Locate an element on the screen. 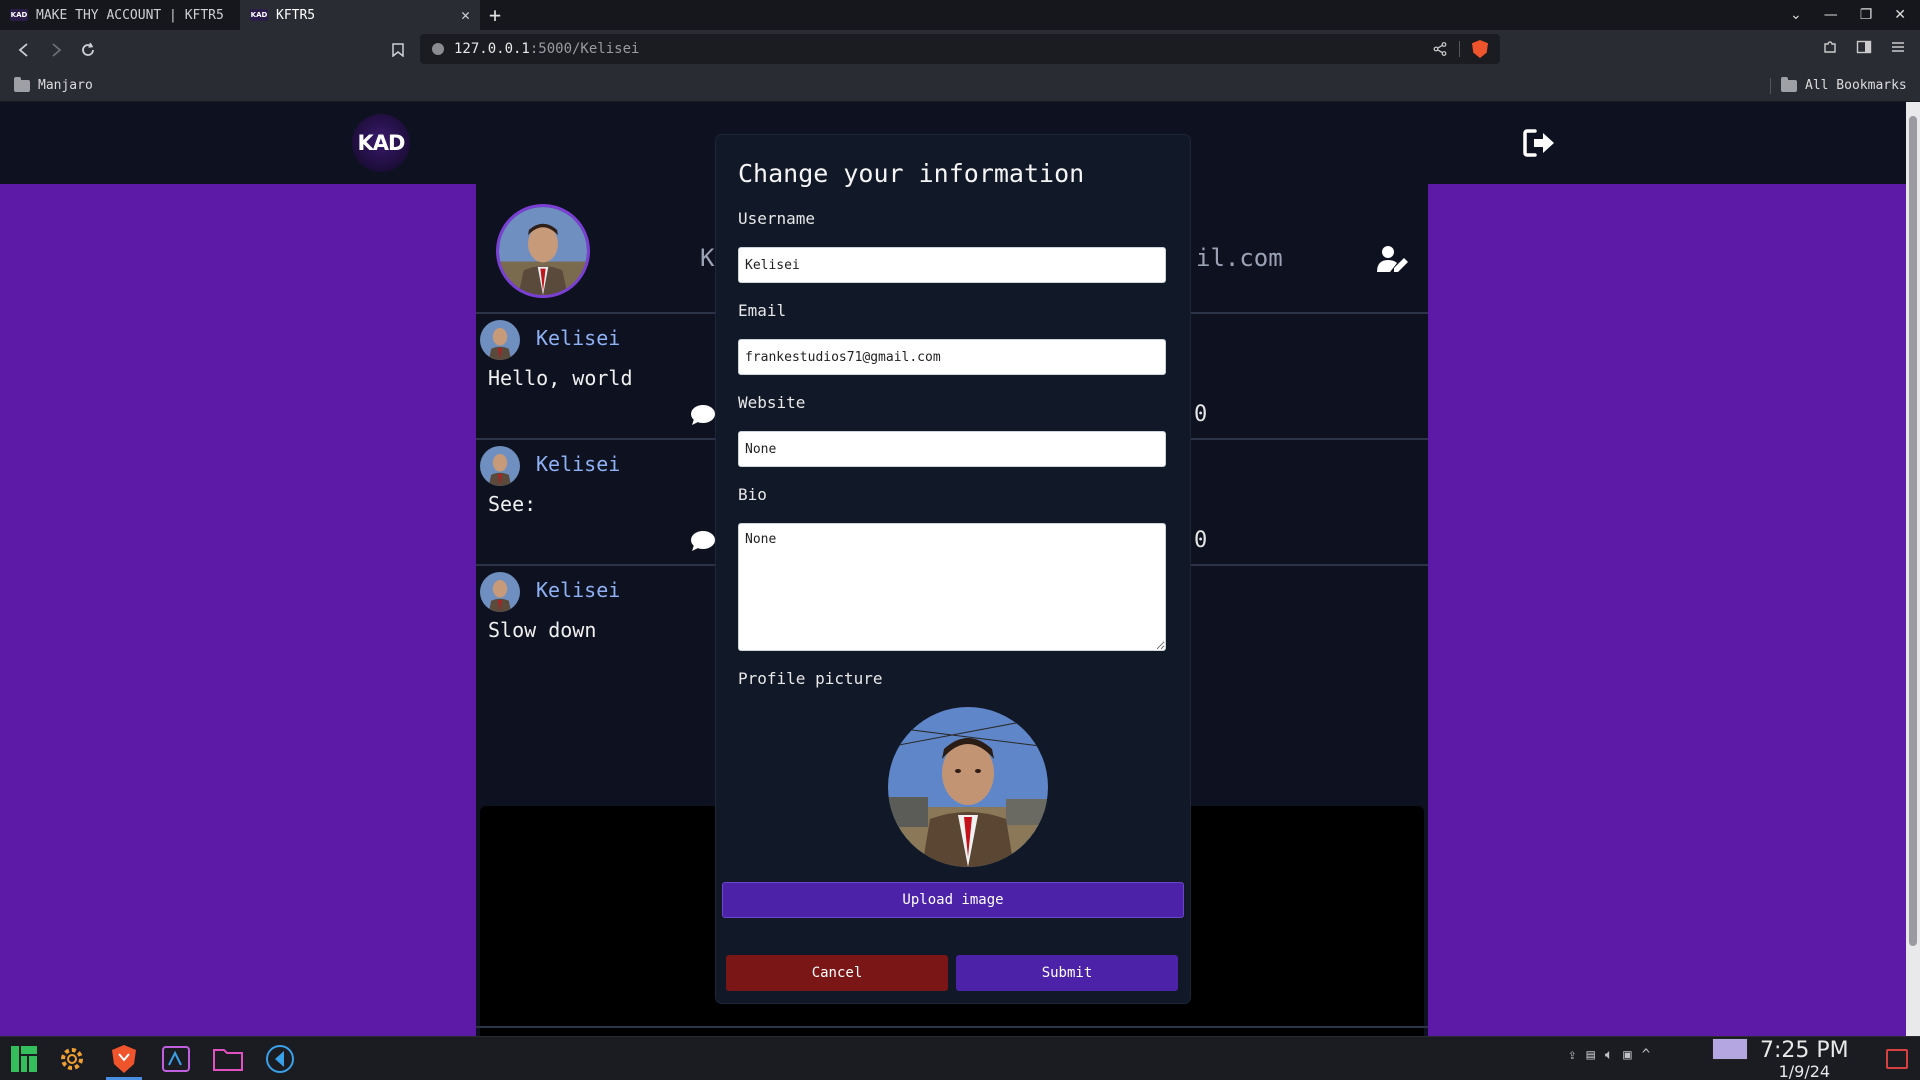  site-logo: KAD is located at coordinates (381, 143).